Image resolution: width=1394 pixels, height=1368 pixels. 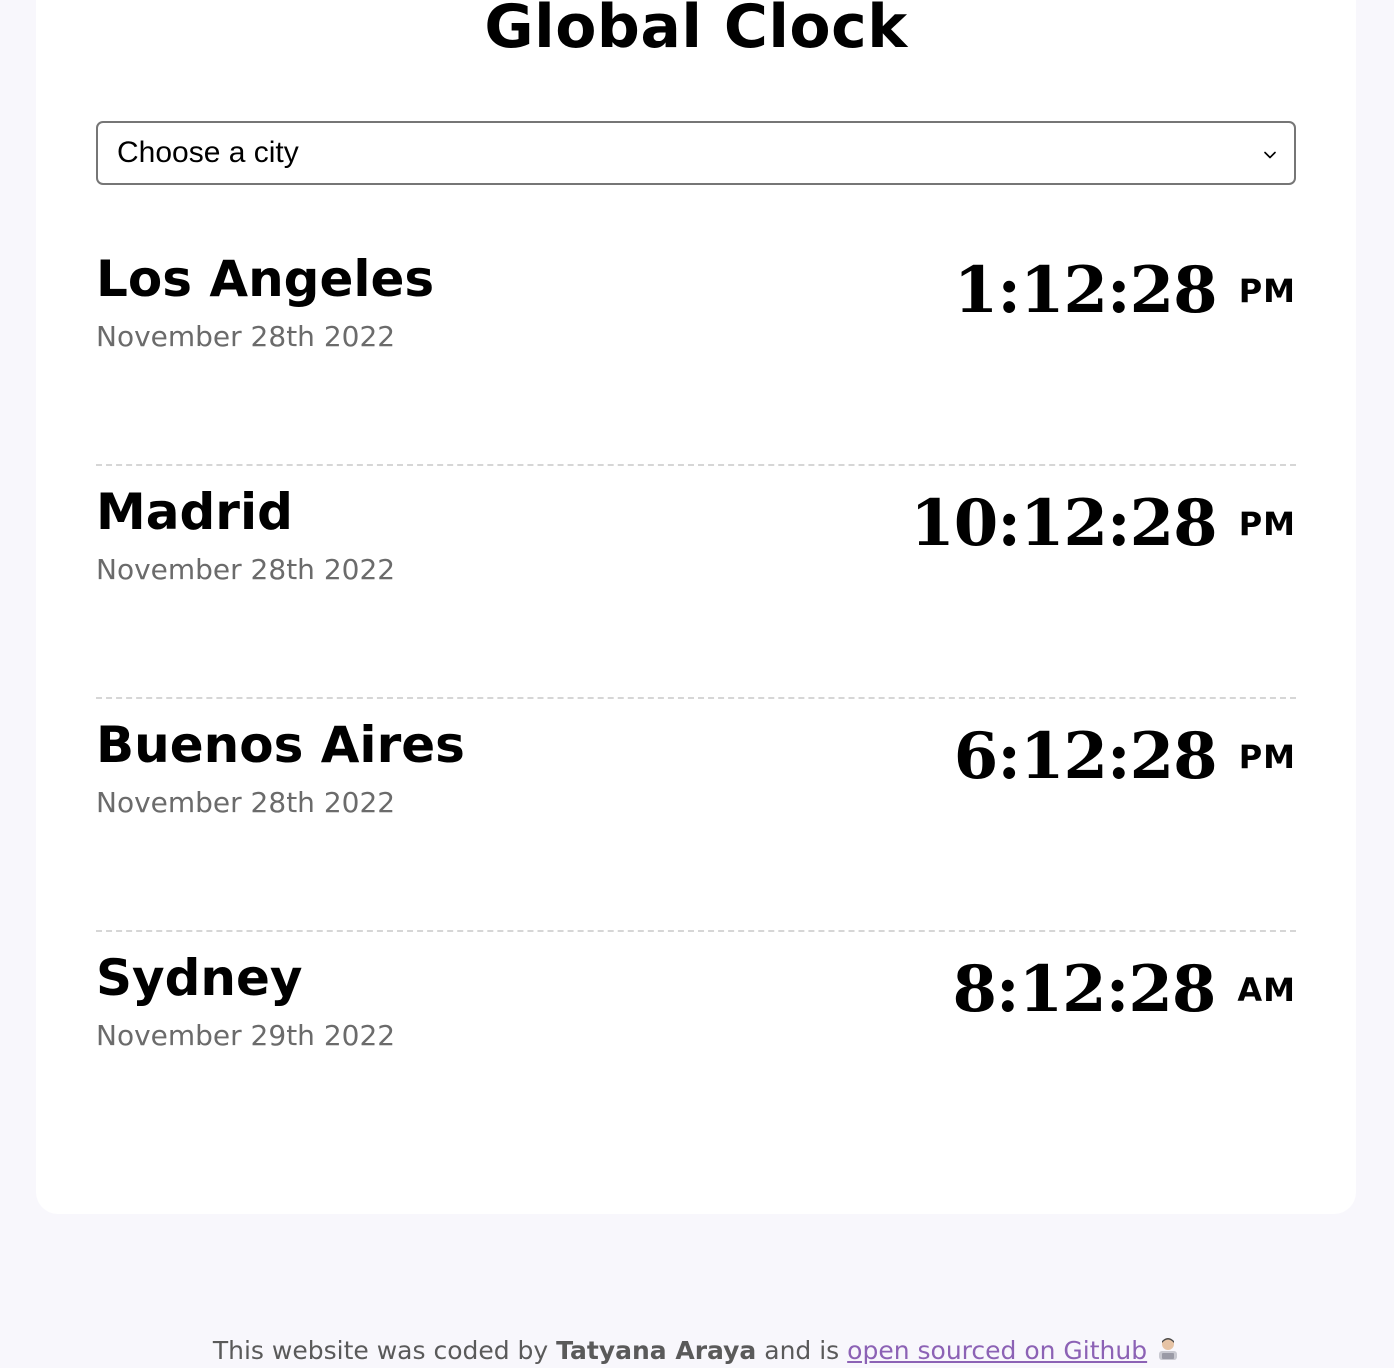 What do you see at coordinates (656, 1350) in the screenshot?
I see `footer-author: Tatyana Araya` at bounding box center [656, 1350].